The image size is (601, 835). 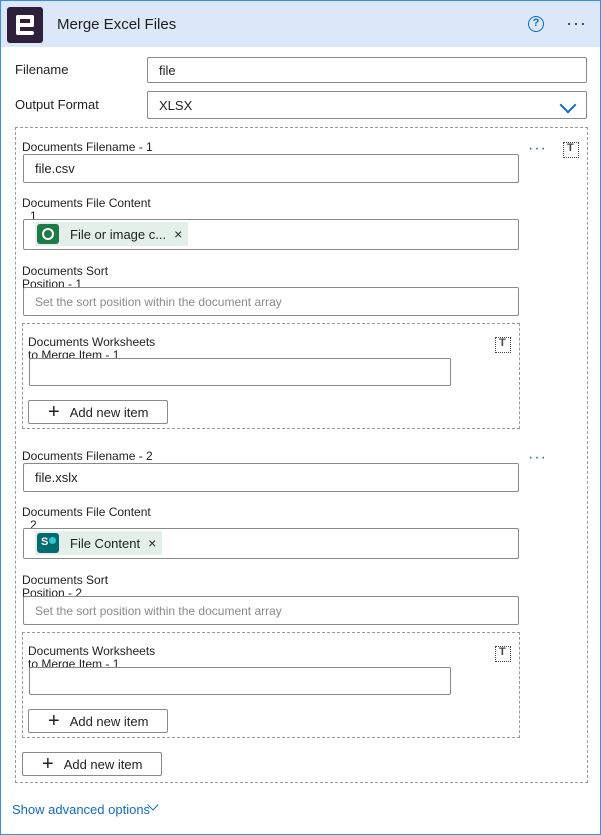 I want to click on filename-label: Filename, so click(x=42, y=69).